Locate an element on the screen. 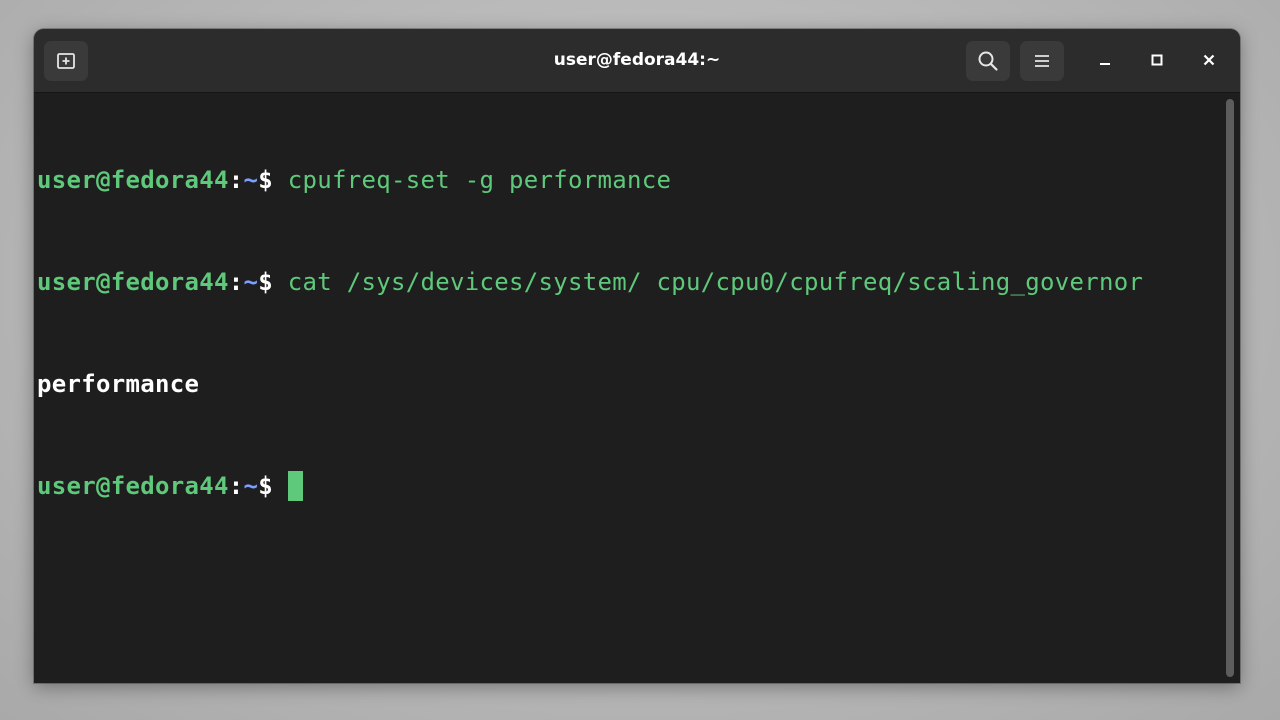 This screenshot has height=720, width=1280. close-button is located at coordinates (1209, 61).